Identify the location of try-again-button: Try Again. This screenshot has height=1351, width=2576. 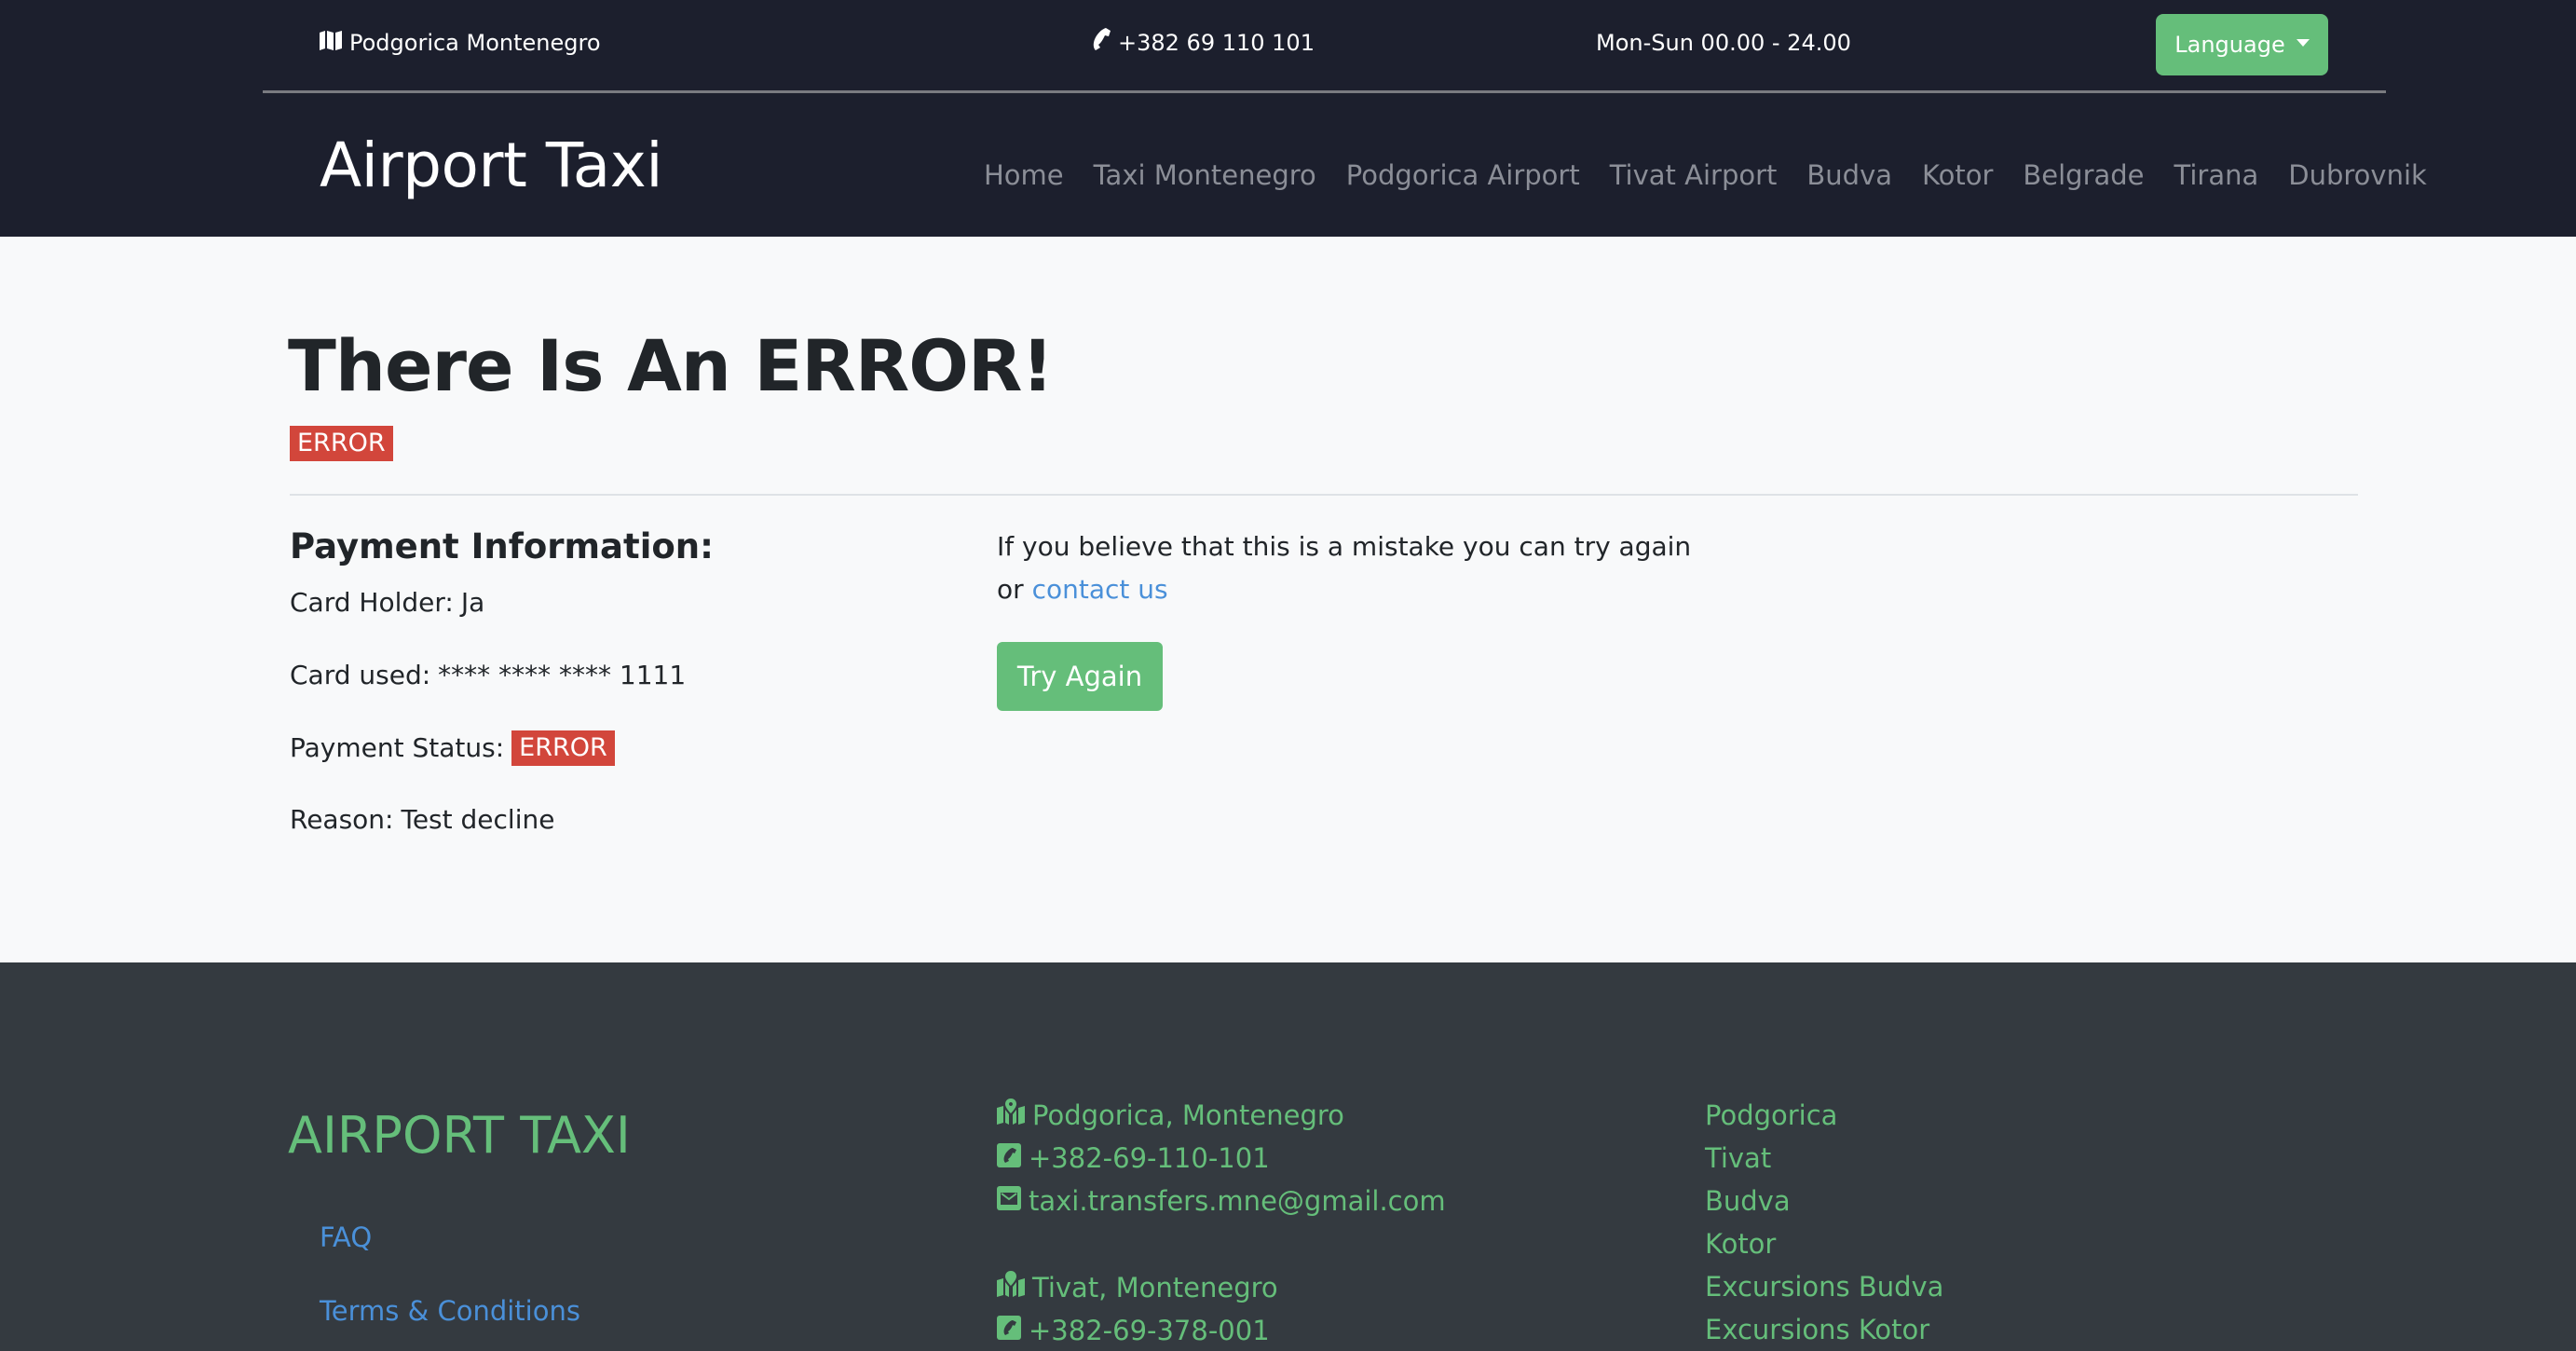
(1080, 676).